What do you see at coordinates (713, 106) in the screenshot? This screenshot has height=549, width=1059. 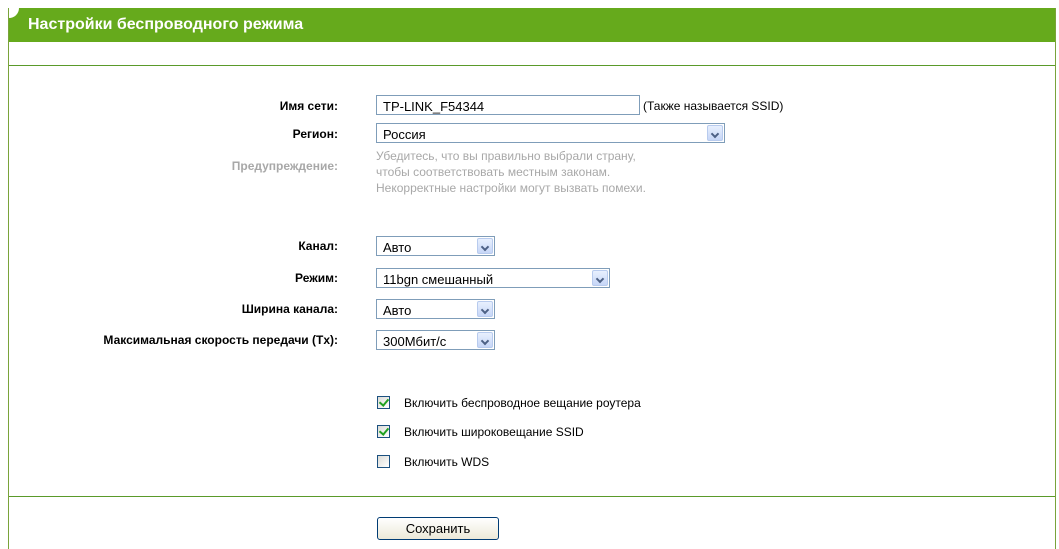 I see `ssid-note: (Также называется SSID)` at bounding box center [713, 106].